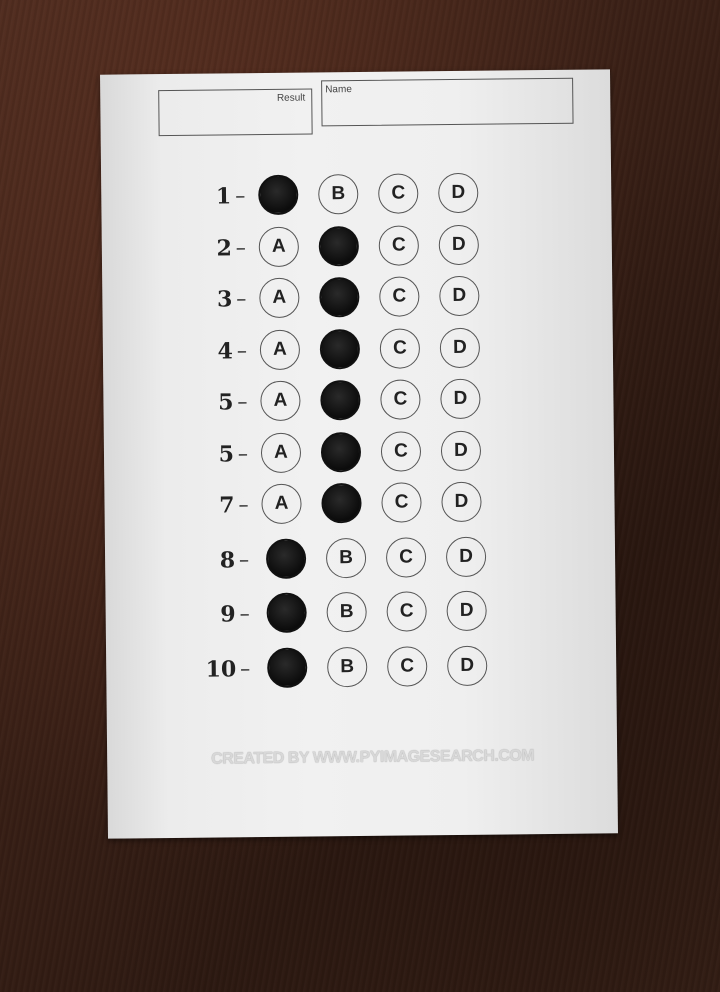 The width and height of the screenshot is (720, 992). I want to click on question-row: 10–ABCD, so click(361, 669).